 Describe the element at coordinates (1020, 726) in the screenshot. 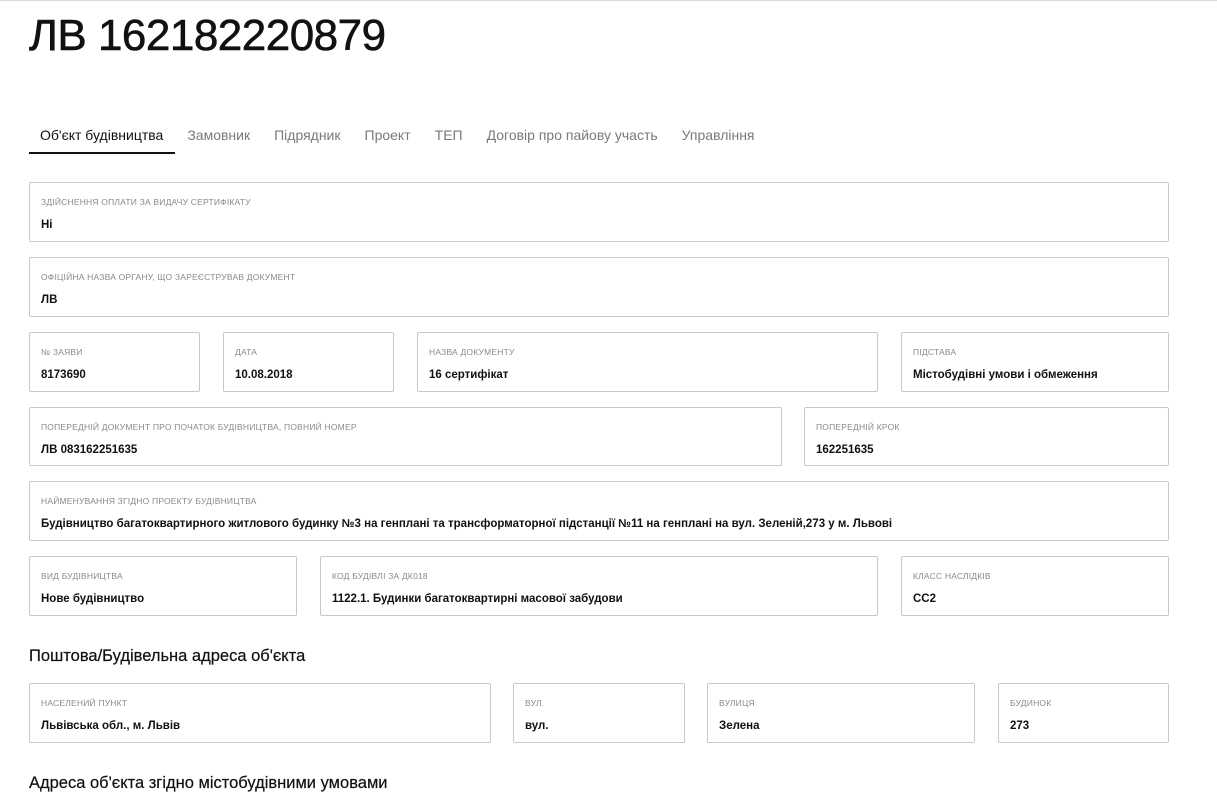

I see `building-number-value: 273` at that location.